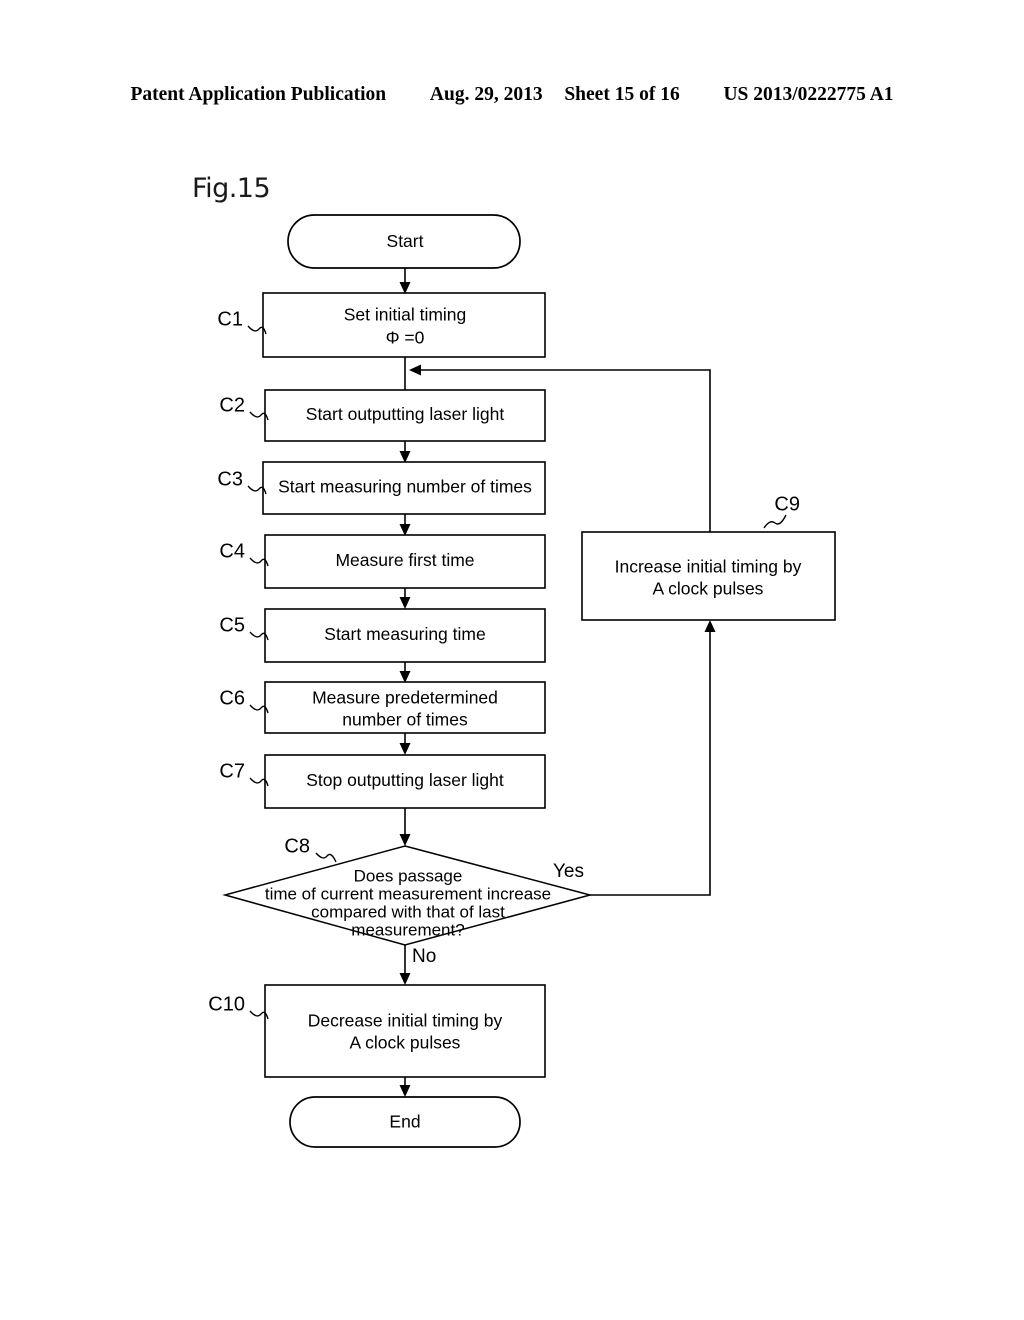 Image resolution: width=1024 pixels, height=1320 pixels. Describe the element at coordinates (405, 598) in the screenshot. I see `connector-c4-to-c5` at that location.